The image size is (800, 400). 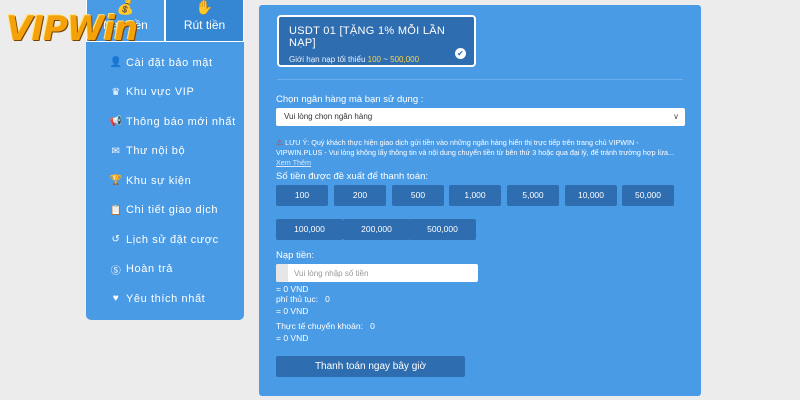 I want to click on fee-converted: = 0 VND, so click(x=292, y=311).